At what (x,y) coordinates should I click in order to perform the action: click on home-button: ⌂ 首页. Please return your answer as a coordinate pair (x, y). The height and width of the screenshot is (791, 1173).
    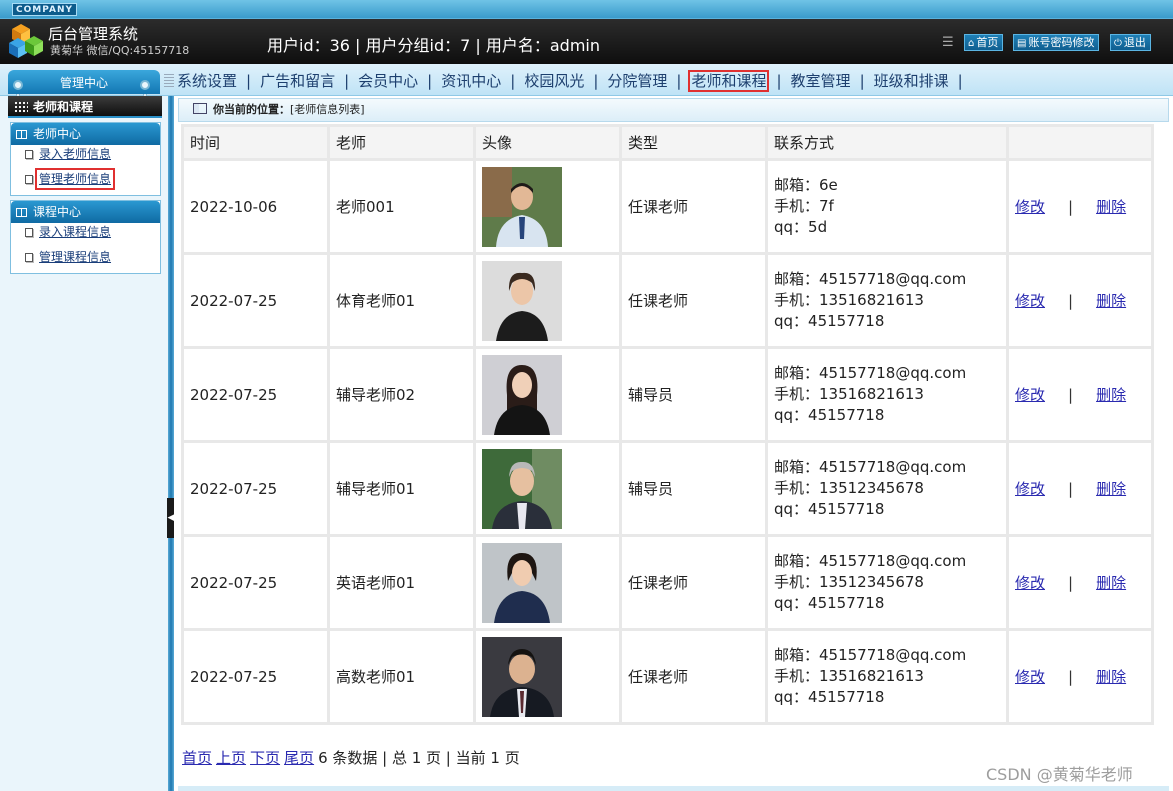
    Looking at the image, I should click on (984, 42).